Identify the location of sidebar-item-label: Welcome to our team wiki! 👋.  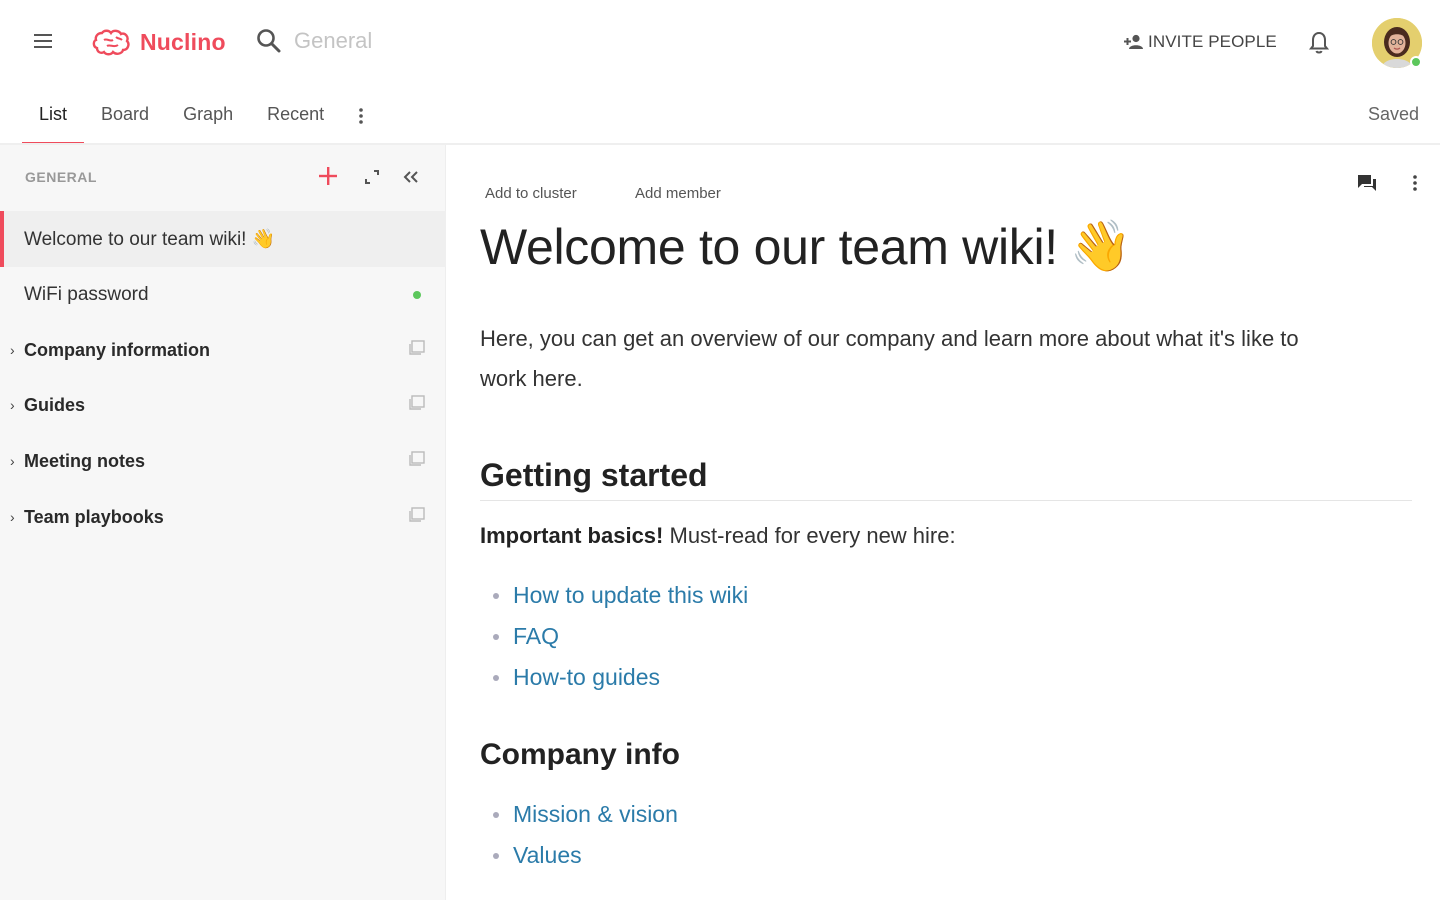
(150, 239).